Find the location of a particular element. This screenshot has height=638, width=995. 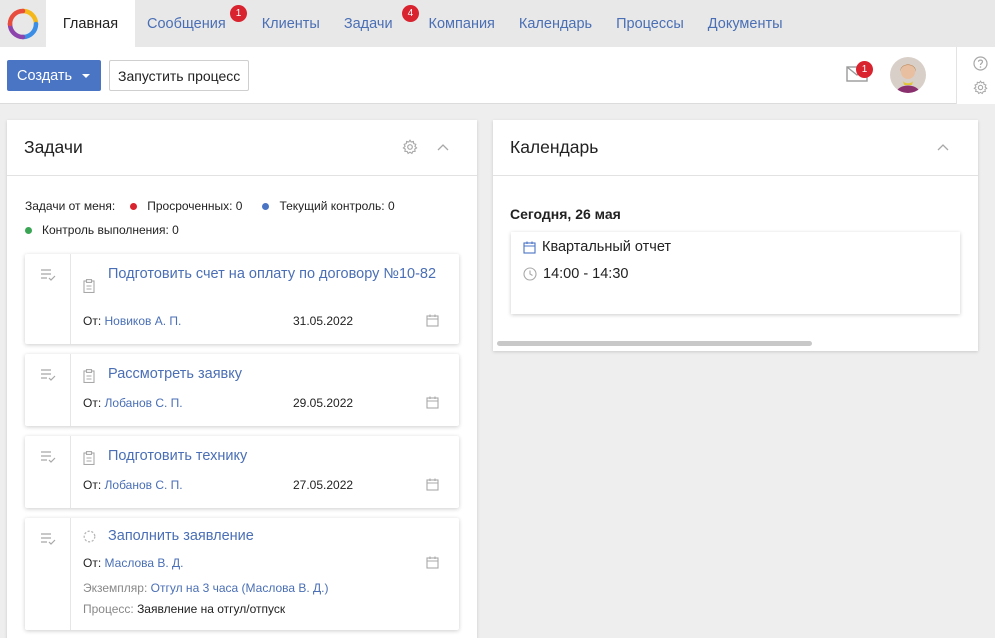

tab-company: Компания is located at coordinates (462, 23).